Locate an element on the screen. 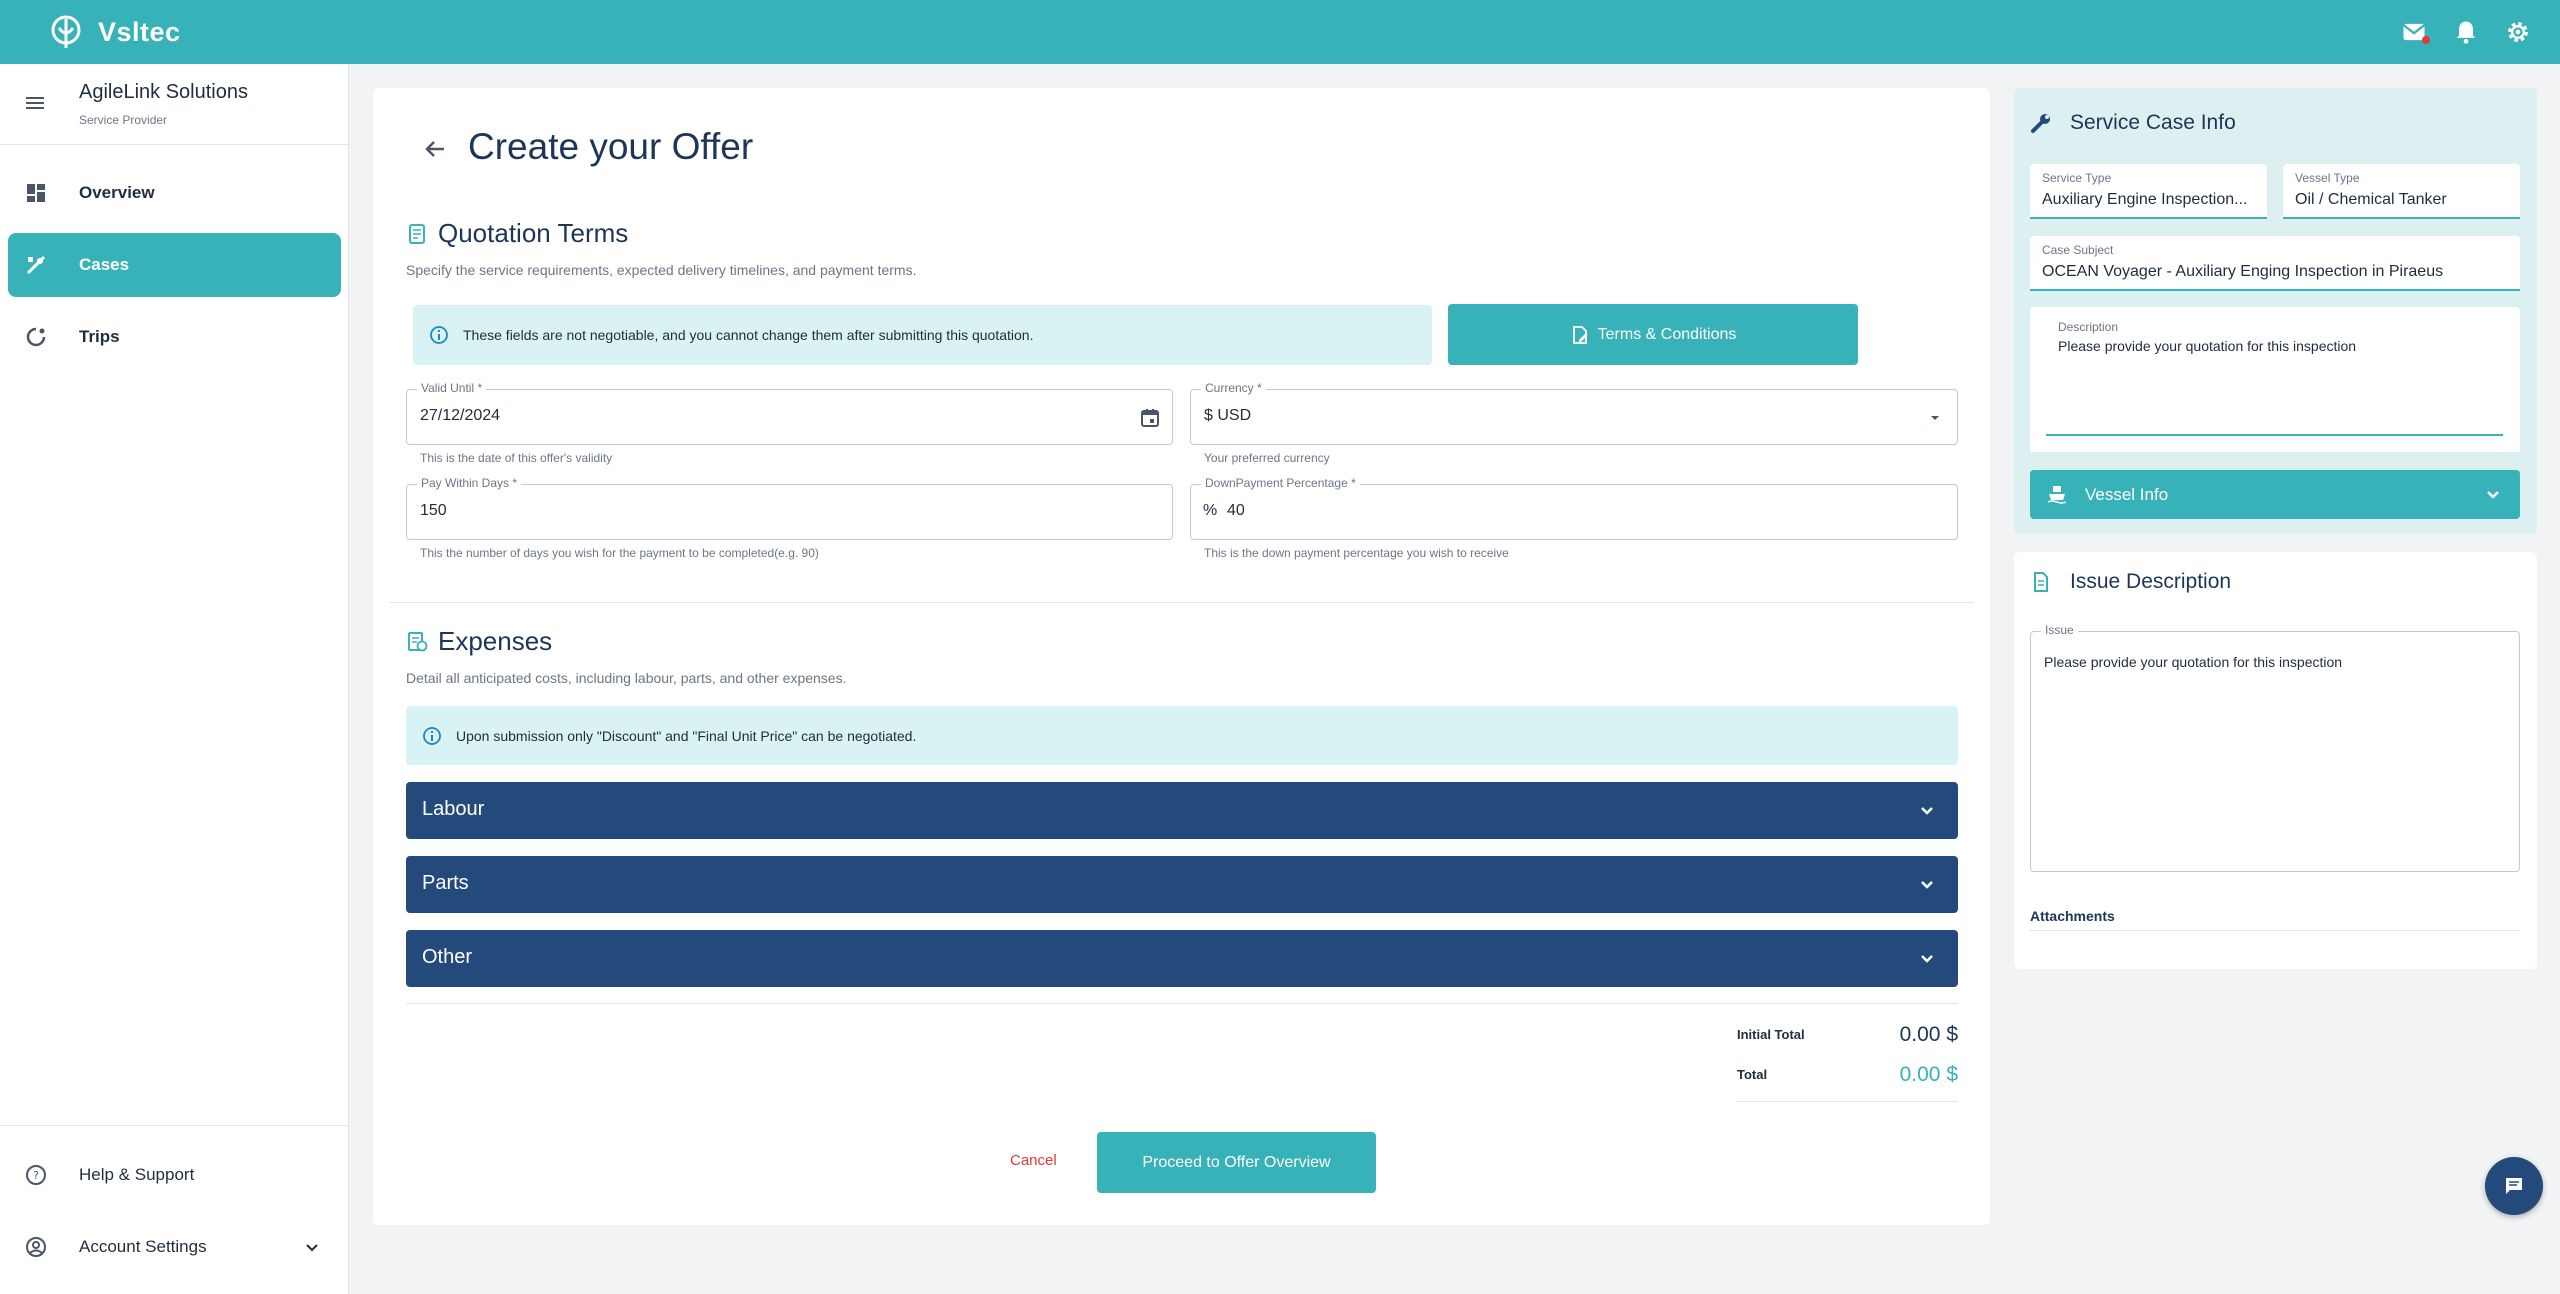 This screenshot has height=1294, width=2560. proceed-button: Proceed to Offer Overview is located at coordinates (1236, 1162).